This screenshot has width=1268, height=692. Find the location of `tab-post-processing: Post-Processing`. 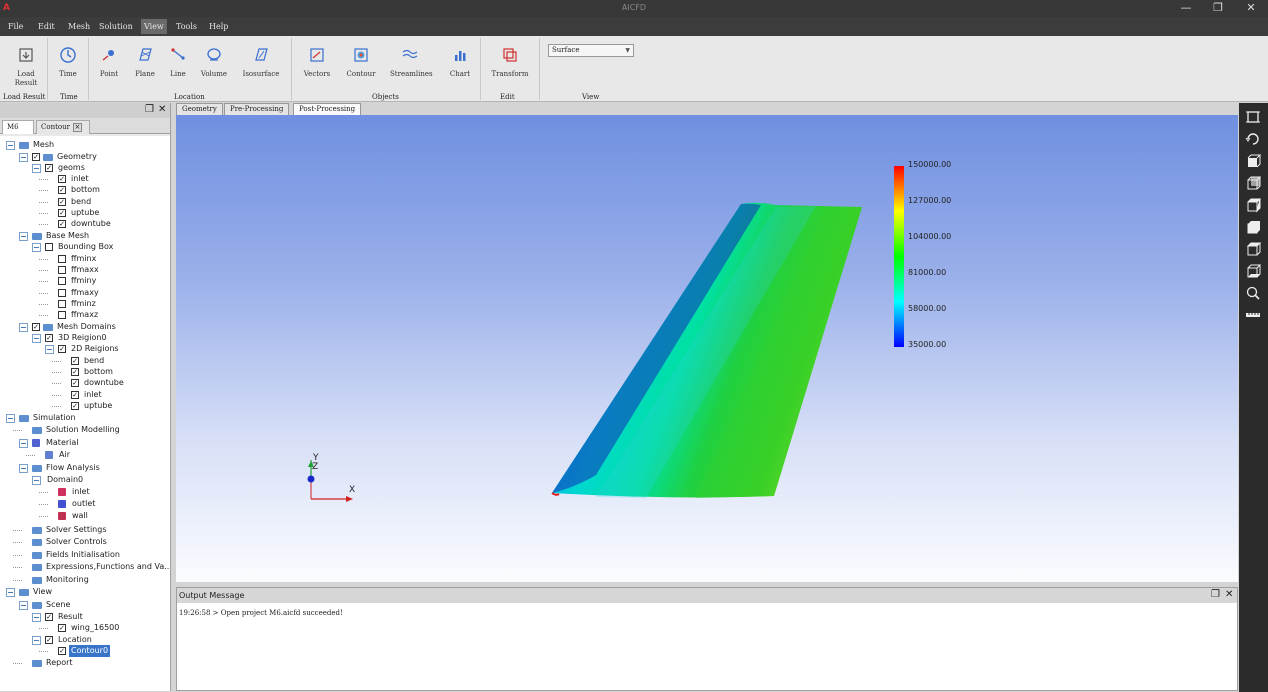

tab-post-processing: Post-Processing is located at coordinates (327, 109).